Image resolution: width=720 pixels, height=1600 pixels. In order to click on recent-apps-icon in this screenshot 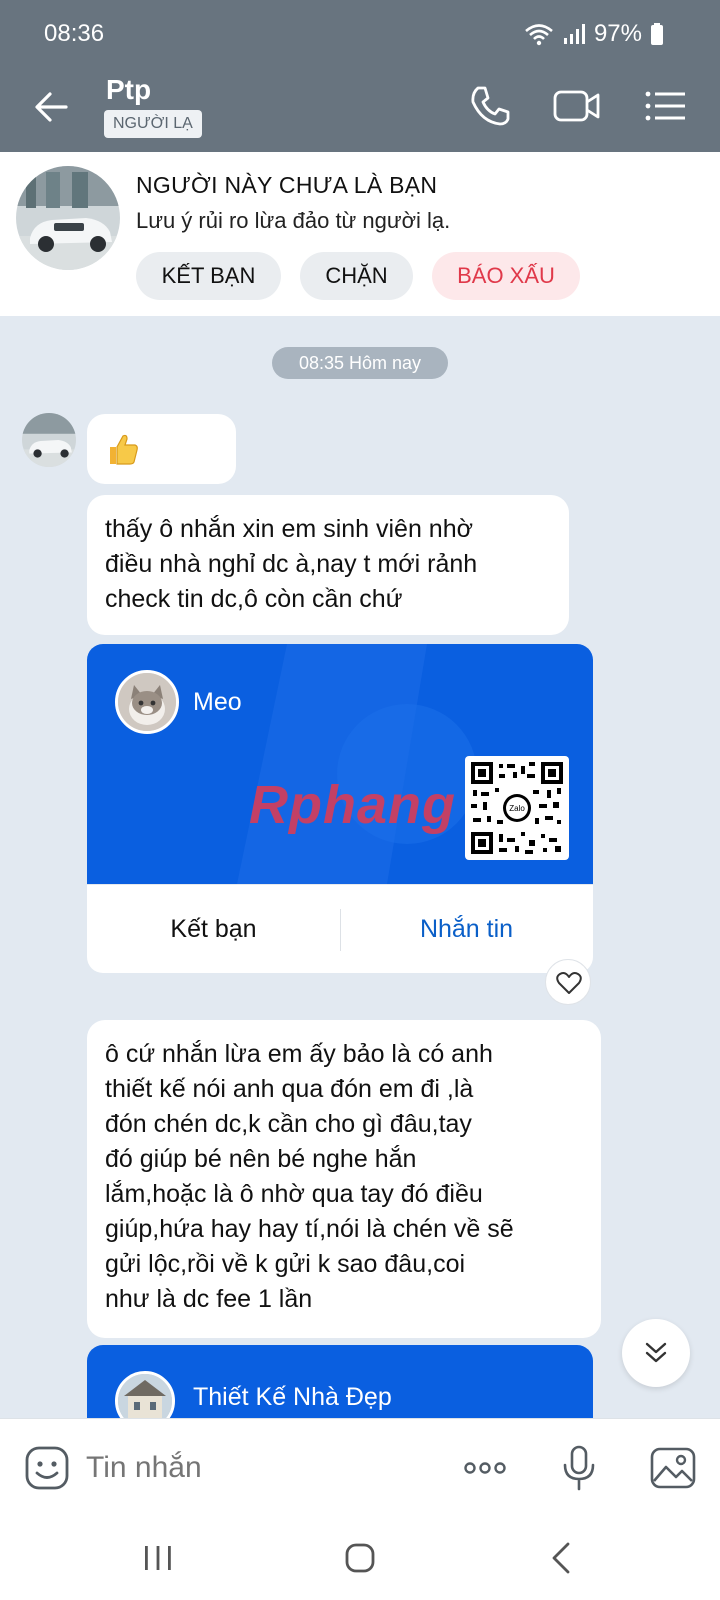, I will do `click(158, 1558)`.